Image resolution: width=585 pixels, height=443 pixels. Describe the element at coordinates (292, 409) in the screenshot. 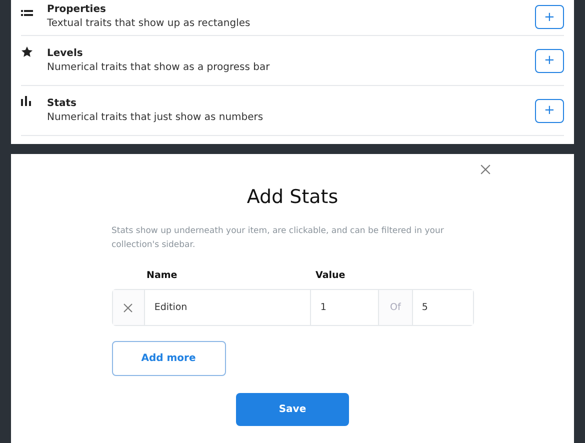

I see `save-button: Save` at that location.